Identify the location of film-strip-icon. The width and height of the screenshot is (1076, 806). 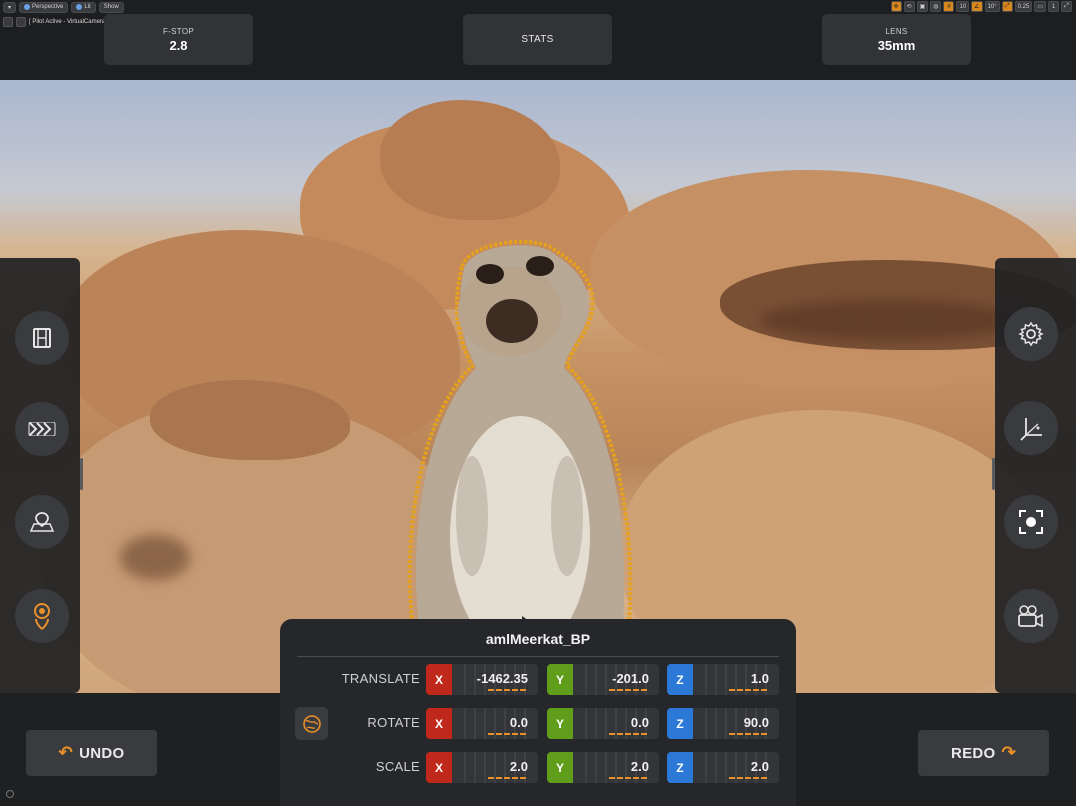
(42, 338).